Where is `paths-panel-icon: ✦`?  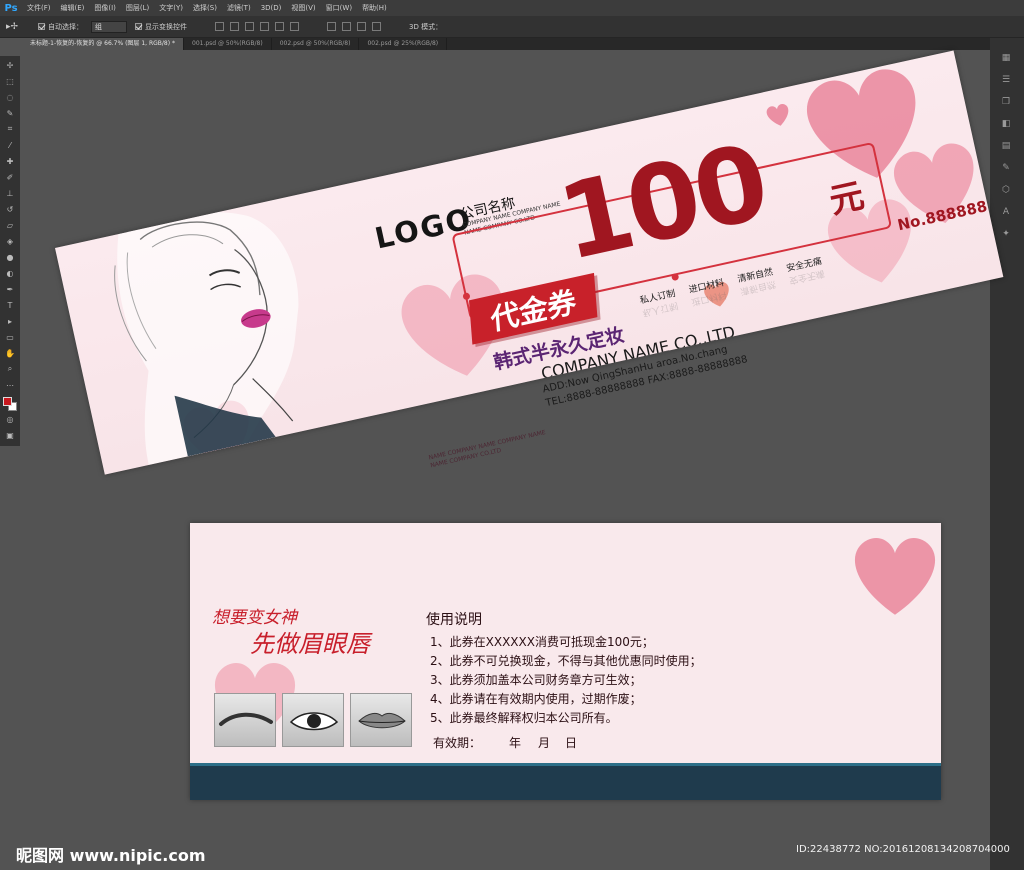
paths-panel-icon: ✦ is located at coordinates (1006, 234).